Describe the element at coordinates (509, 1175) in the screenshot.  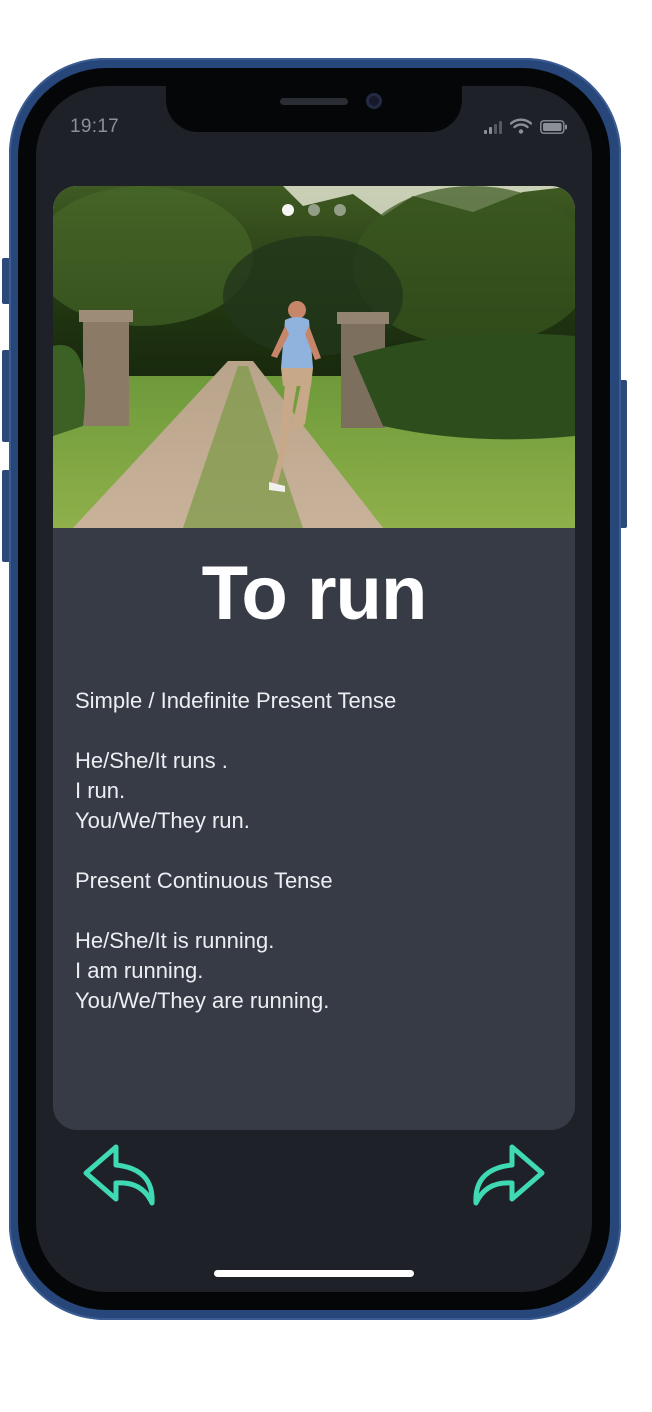
I see `forward-arrow-icon` at that location.